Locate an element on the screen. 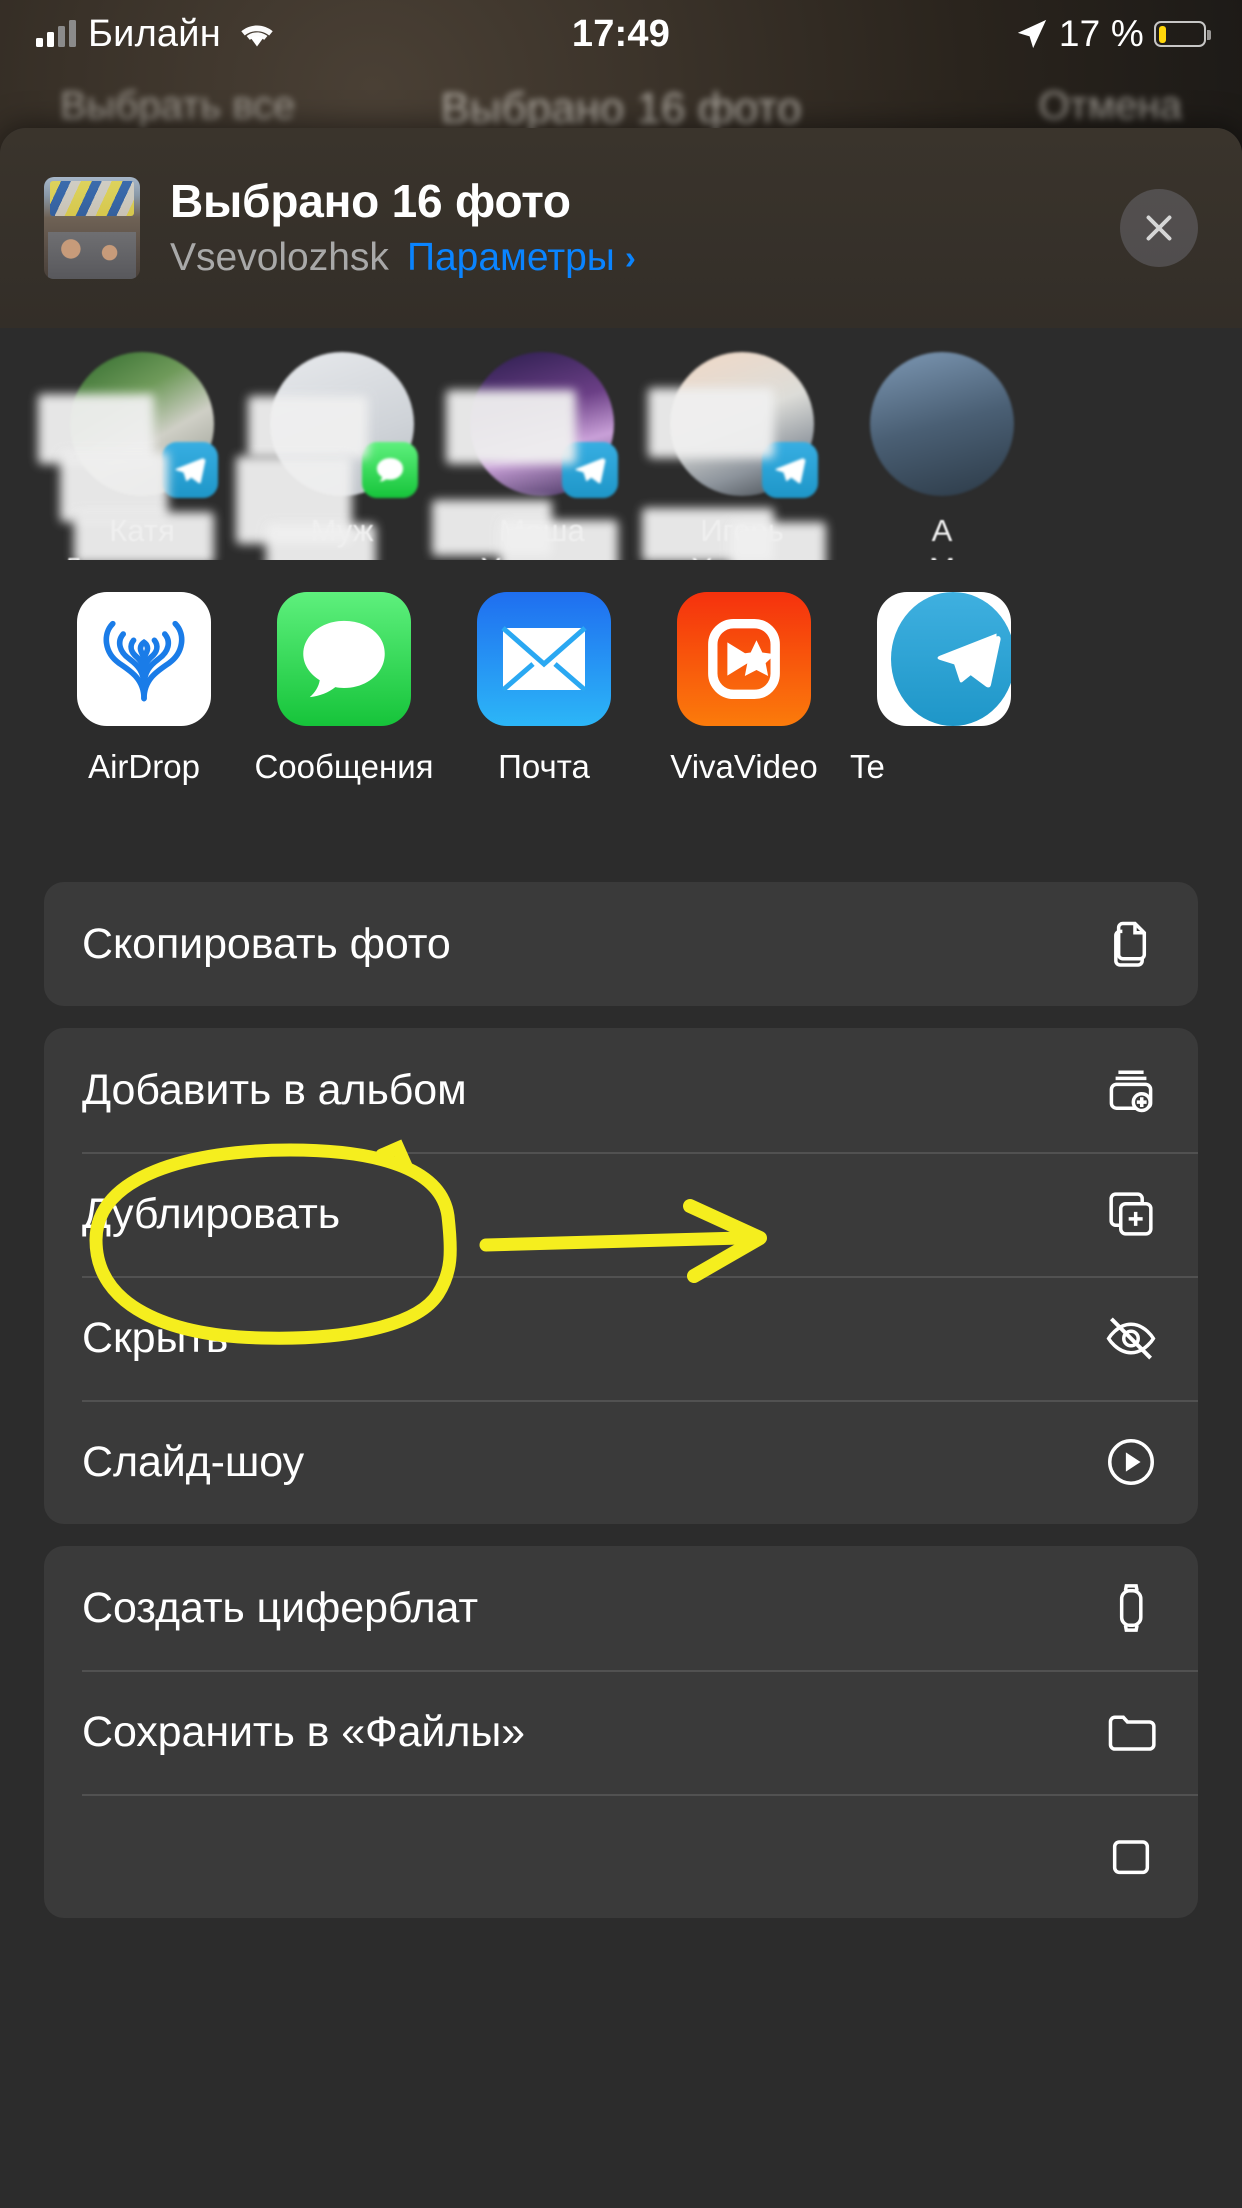 The width and height of the screenshot is (1242, 2208). action-label: Скопировать фото is located at coordinates (266, 943).